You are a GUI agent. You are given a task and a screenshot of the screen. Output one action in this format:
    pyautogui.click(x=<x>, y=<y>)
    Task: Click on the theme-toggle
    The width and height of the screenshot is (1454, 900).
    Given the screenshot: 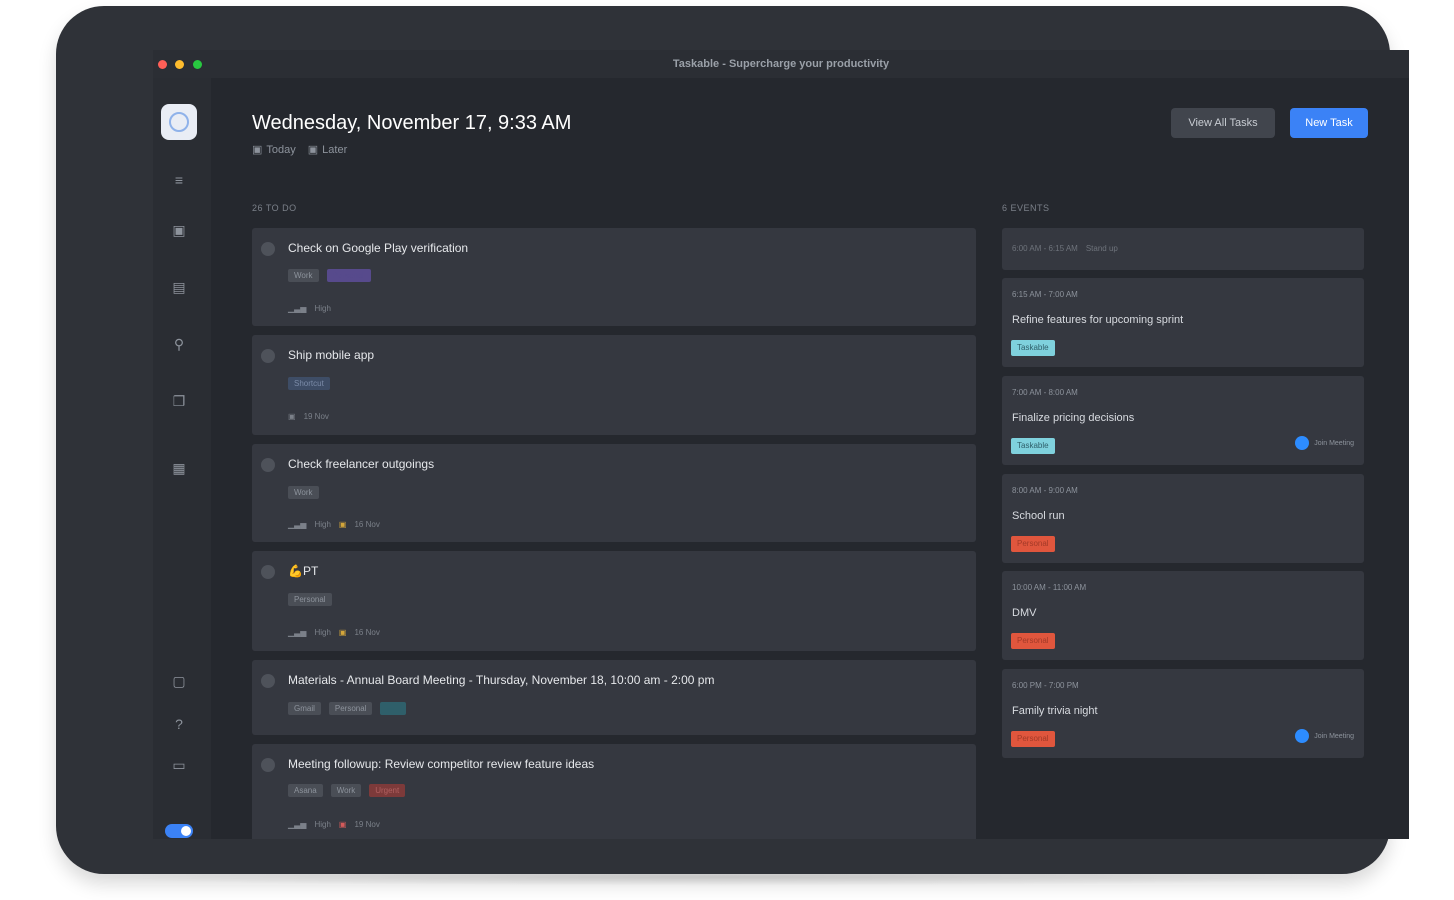 What is the action you would take?
    pyautogui.click(x=179, y=831)
    